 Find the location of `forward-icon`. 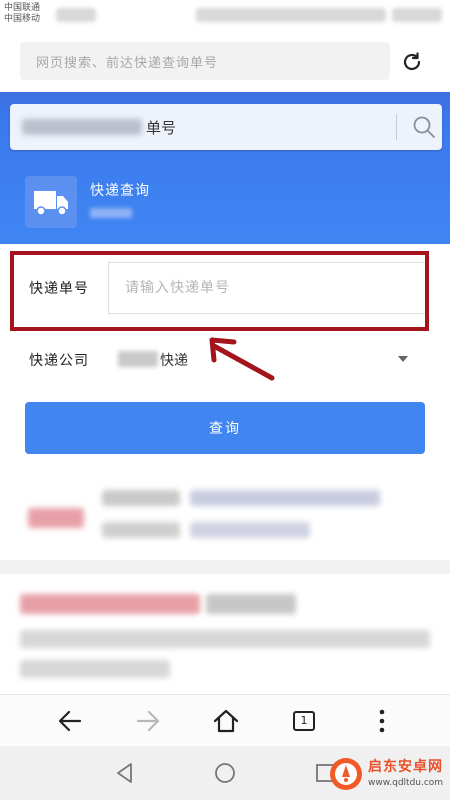

forward-icon is located at coordinates (148, 721).